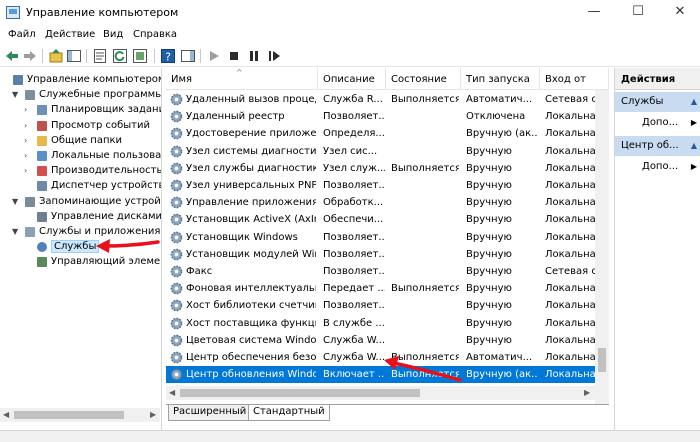 This screenshot has height=442, width=700. Describe the element at coordinates (602, 249) in the screenshot. I see `services-vertical-scrollbar` at that location.